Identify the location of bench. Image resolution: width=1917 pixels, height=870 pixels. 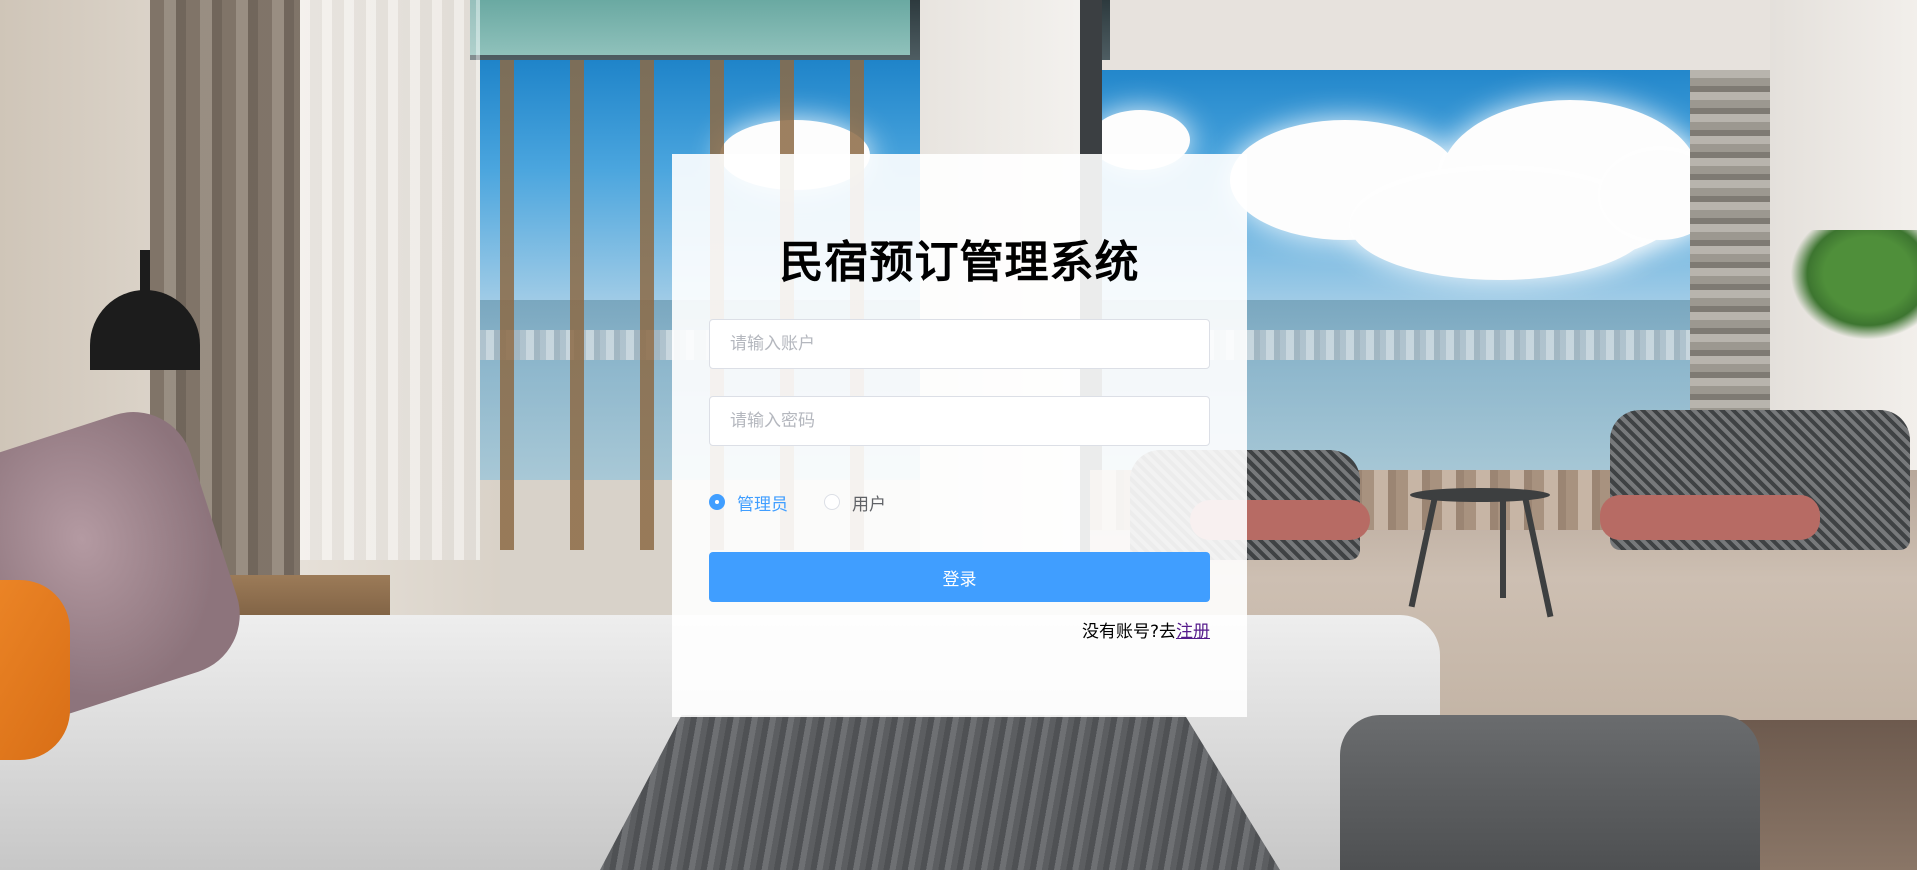
(1550, 792).